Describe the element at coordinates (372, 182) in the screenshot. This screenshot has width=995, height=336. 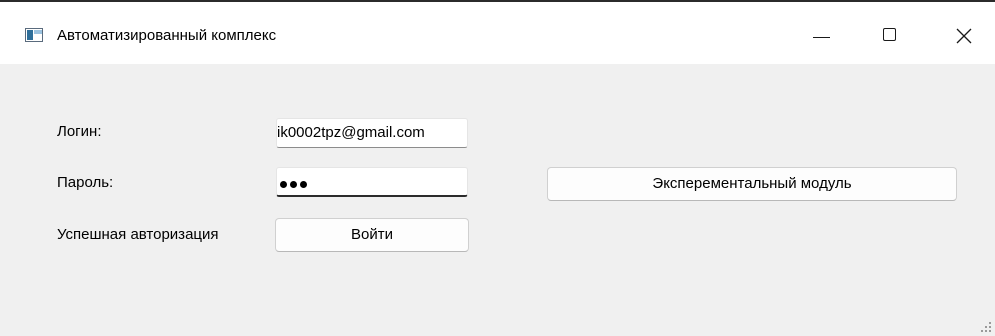
I see `password-field` at that location.